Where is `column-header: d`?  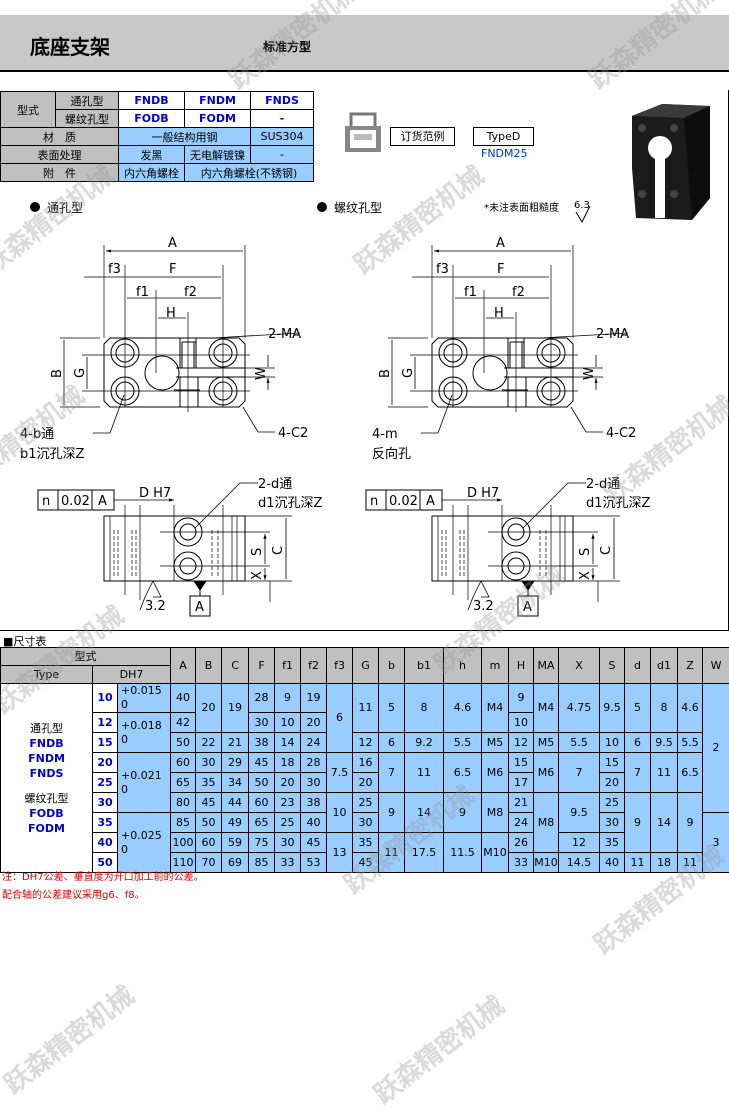 column-header: d is located at coordinates (638, 666).